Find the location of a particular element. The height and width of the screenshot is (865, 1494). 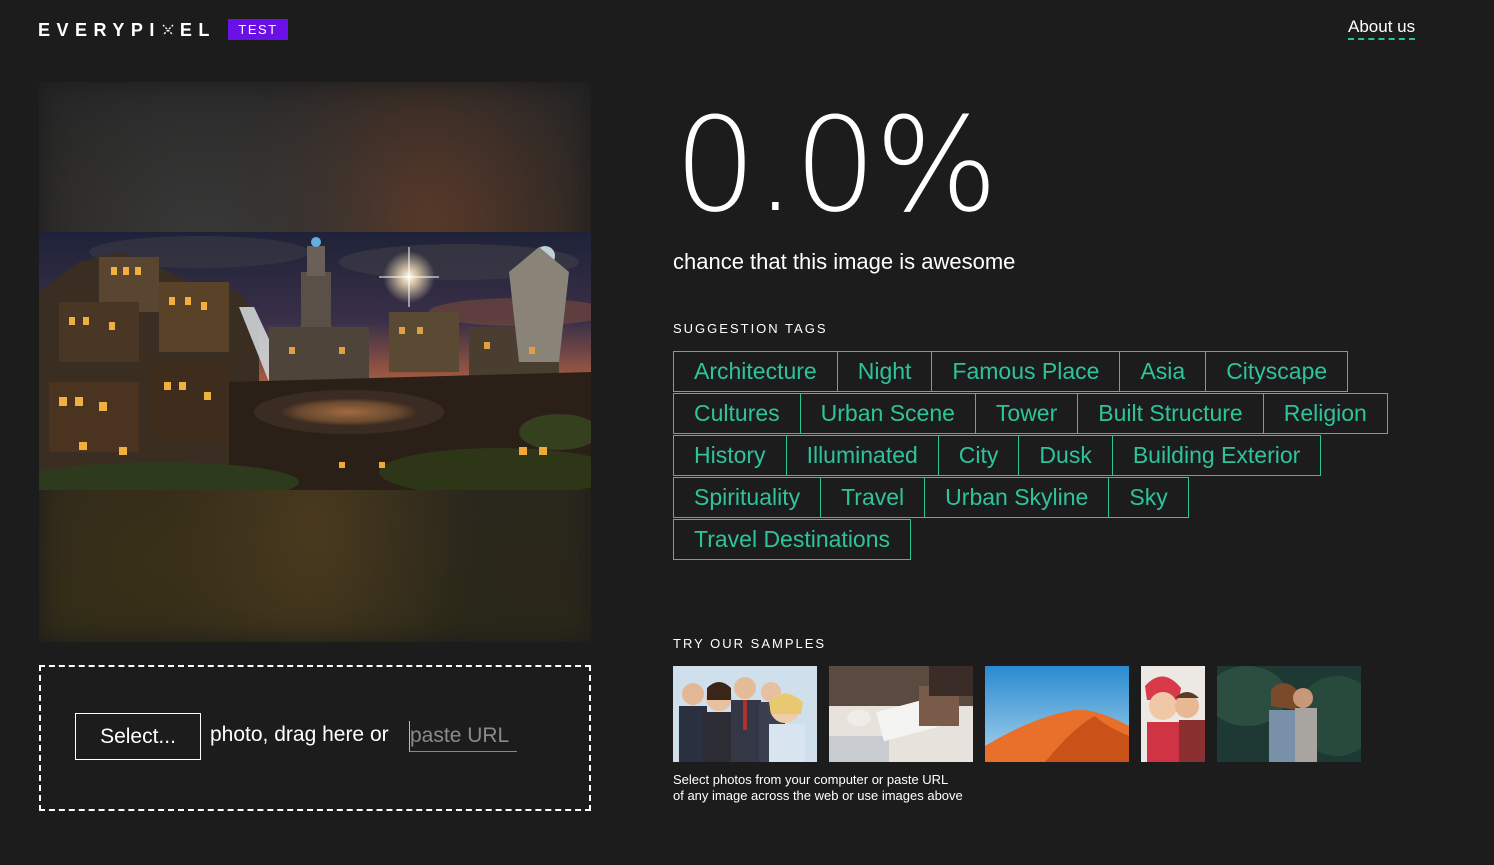

suggestion-tag: Dusk is located at coordinates (1065, 455).